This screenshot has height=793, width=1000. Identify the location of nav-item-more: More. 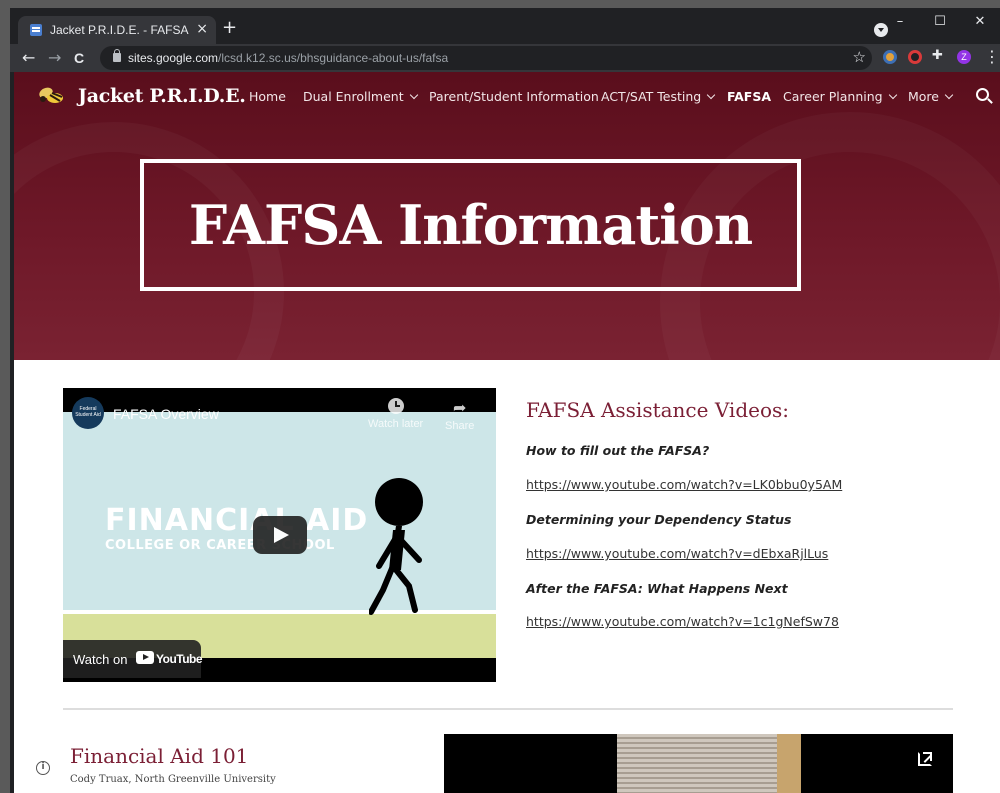
(931, 96).